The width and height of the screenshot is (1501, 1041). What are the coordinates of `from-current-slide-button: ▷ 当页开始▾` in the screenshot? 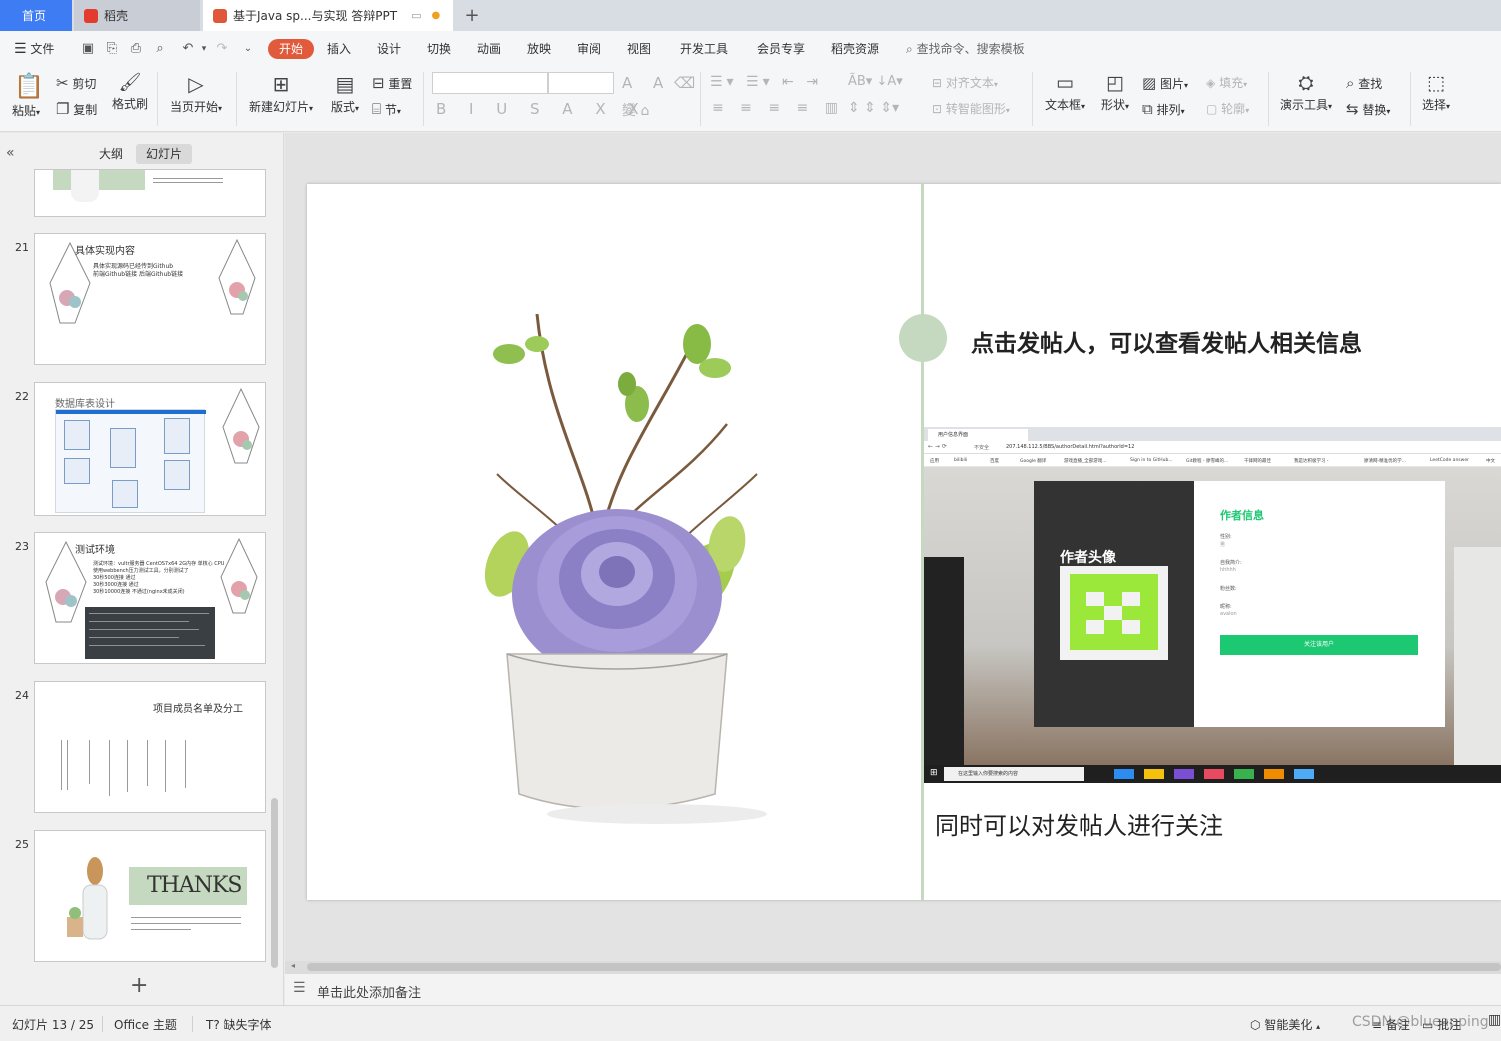 It's located at (196, 95).